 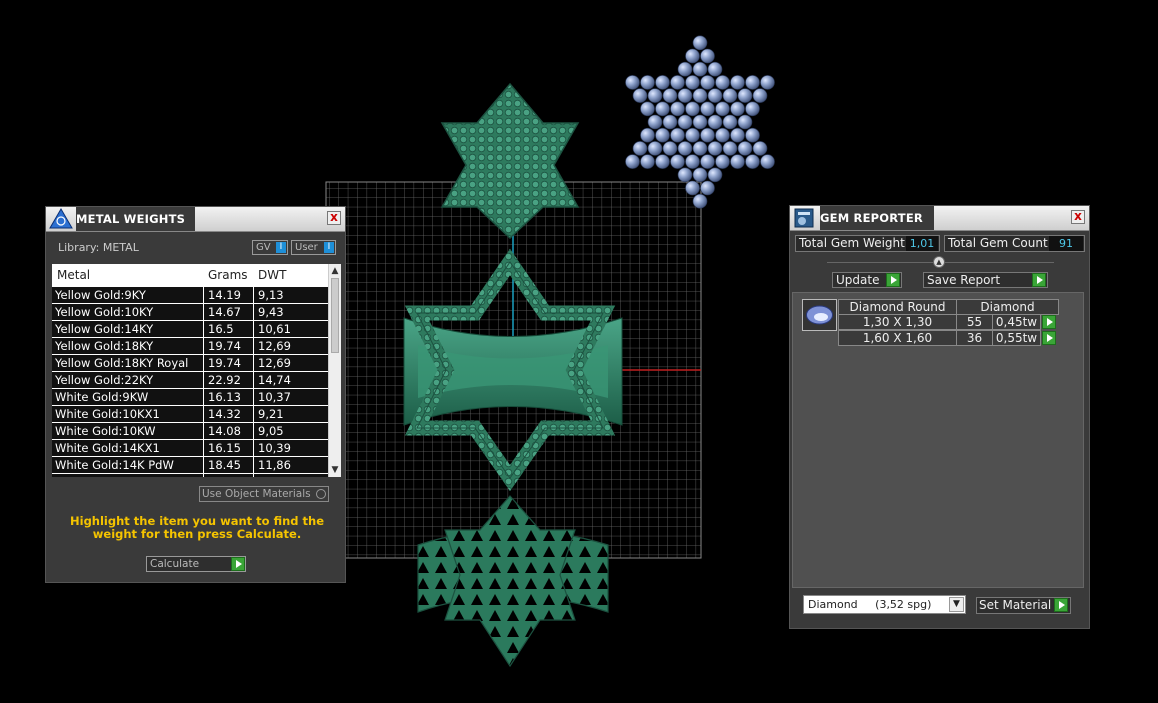 I want to click on user-toggle-label: User, so click(x=306, y=247).